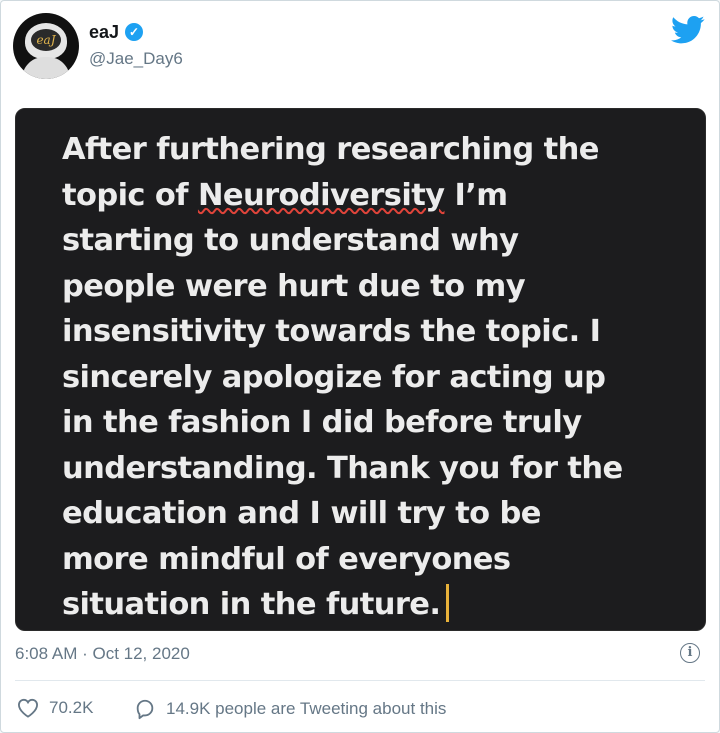  Describe the element at coordinates (688, 30) in the screenshot. I see `twitter-bird-icon` at that location.